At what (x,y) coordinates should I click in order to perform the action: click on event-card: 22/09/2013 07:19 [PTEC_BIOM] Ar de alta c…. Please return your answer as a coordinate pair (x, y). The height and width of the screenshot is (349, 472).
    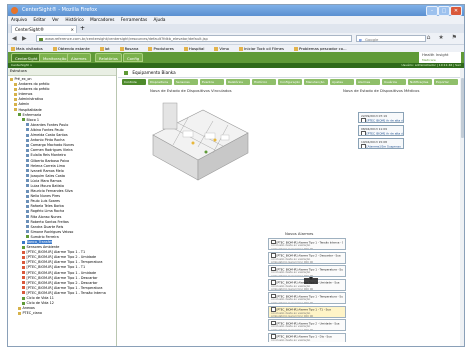
    Looking at the image, I should click on (381, 117).